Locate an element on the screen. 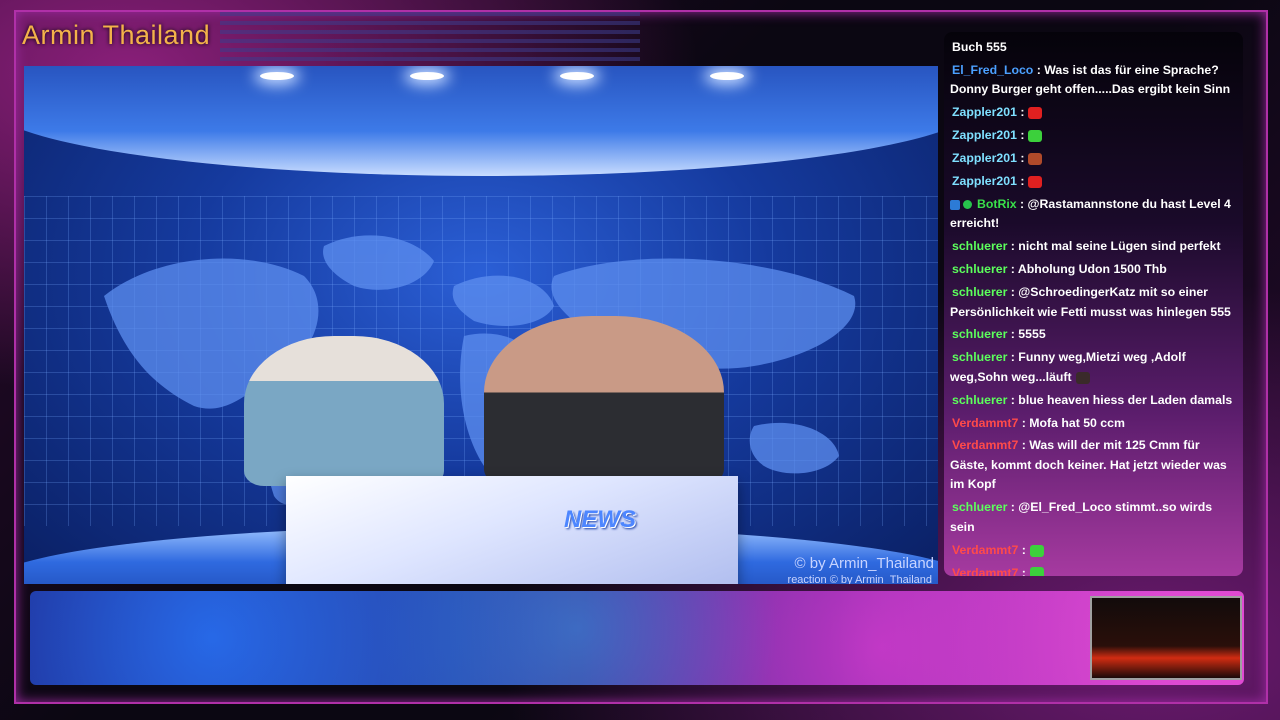 The image size is (1280, 720). verified-badge-icon is located at coordinates (967, 205).